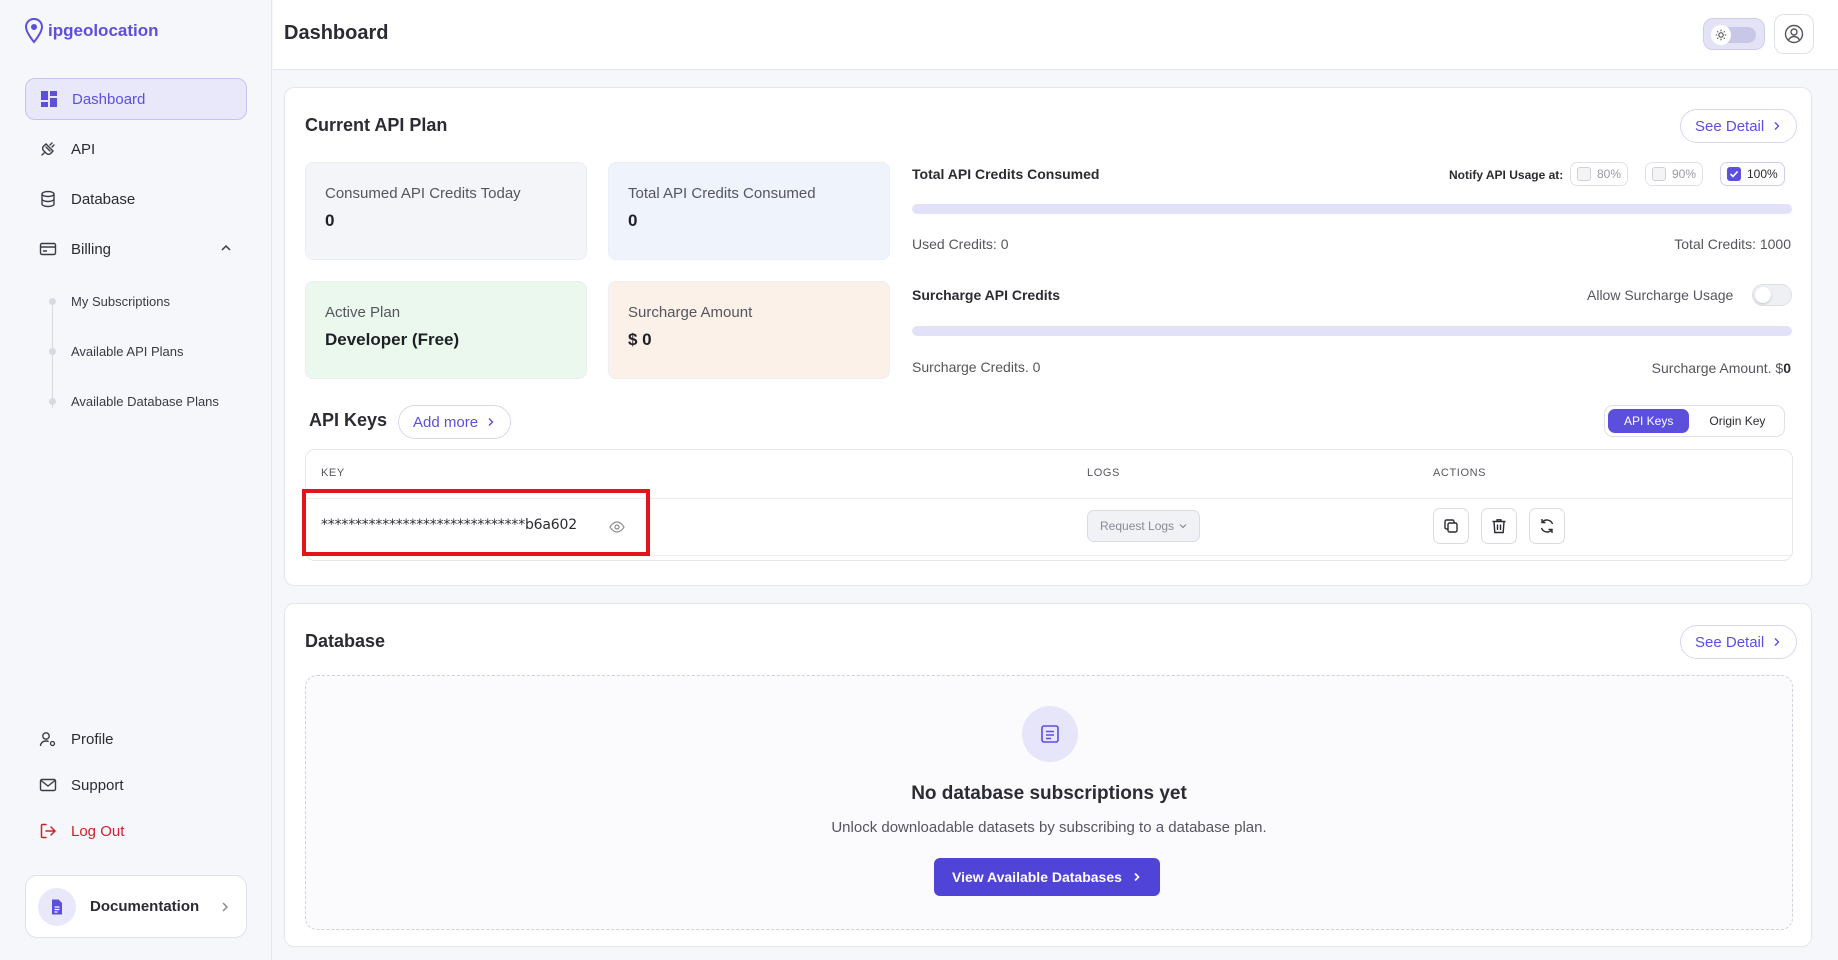 The height and width of the screenshot is (960, 1838). Describe the element at coordinates (83, 149) in the screenshot. I see `sidebar-item-label: API` at that location.